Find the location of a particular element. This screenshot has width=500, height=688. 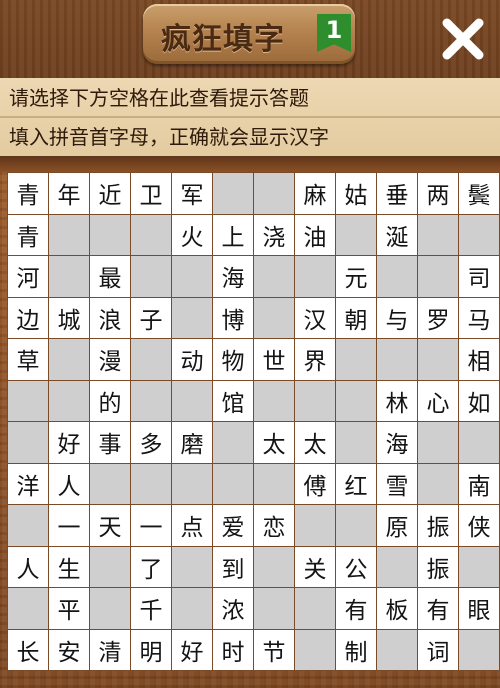

grid-cell: 红 is located at coordinates (356, 483).